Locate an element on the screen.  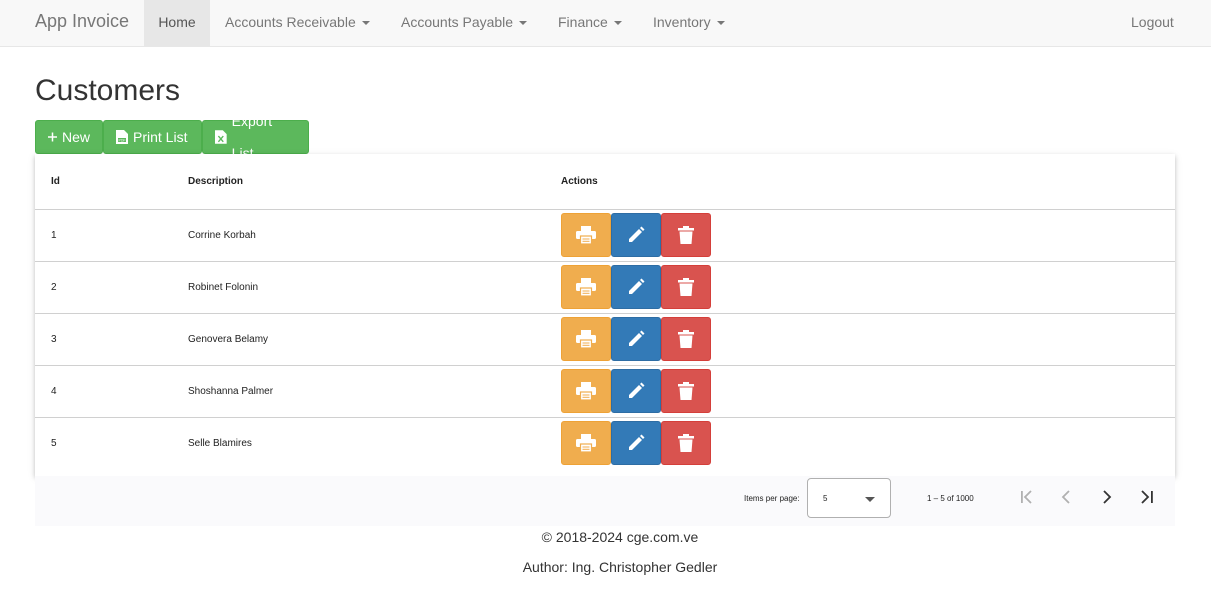
items-per-page-select: 5 is located at coordinates (849, 498).